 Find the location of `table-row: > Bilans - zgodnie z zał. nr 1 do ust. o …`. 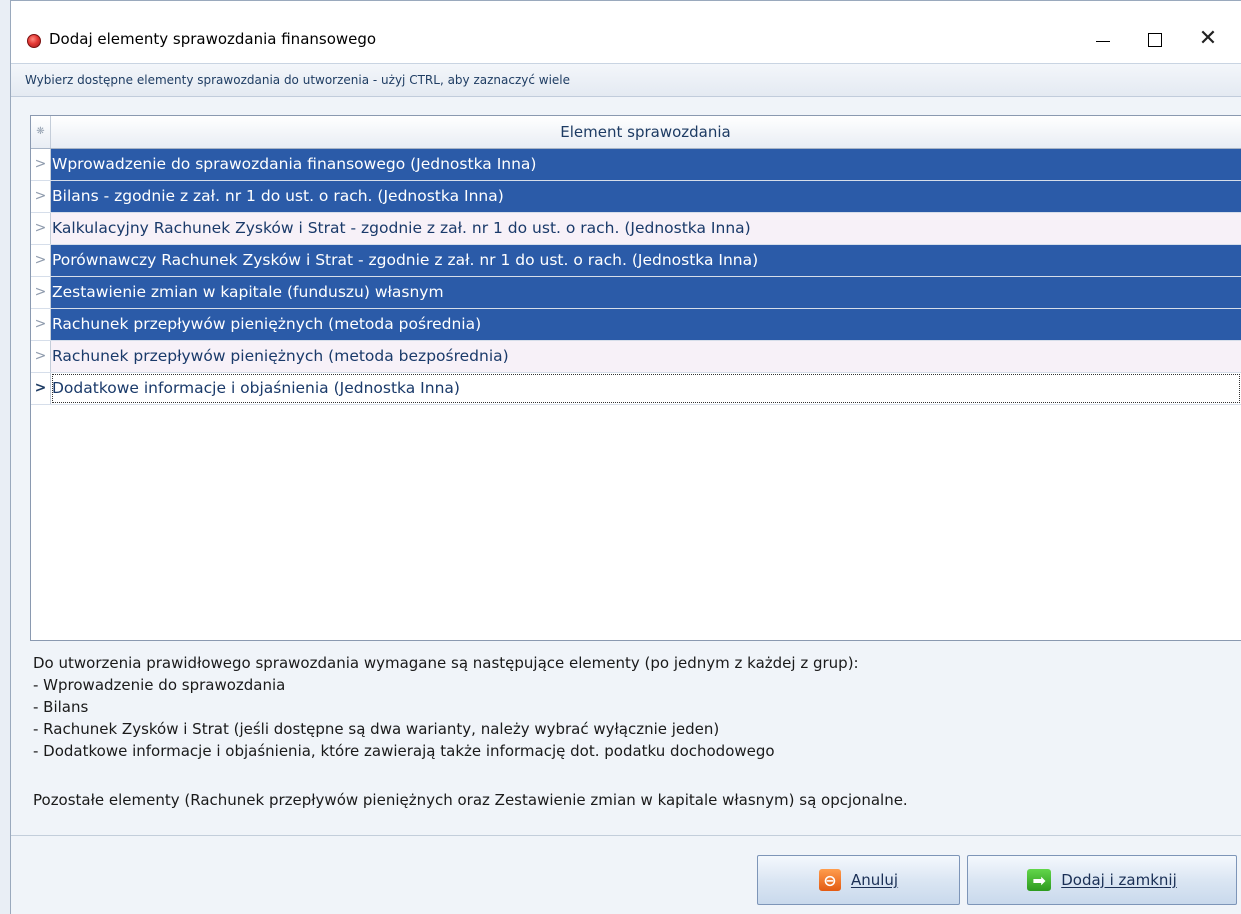

table-row: > Bilans - zgodnie z zał. nr 1 do ust. o … is located at coordinates (636, 197).